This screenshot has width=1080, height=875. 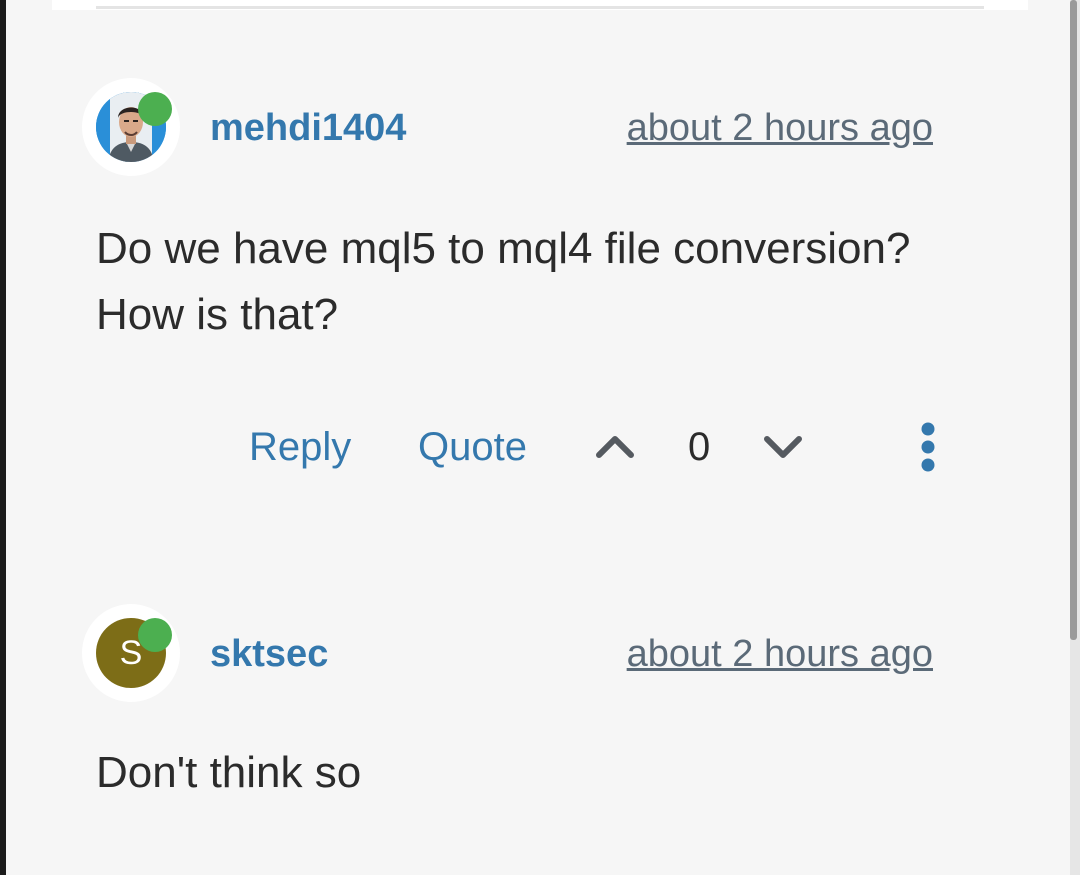 I want to click on username: mehdi1404, so click(x=308, y=128).